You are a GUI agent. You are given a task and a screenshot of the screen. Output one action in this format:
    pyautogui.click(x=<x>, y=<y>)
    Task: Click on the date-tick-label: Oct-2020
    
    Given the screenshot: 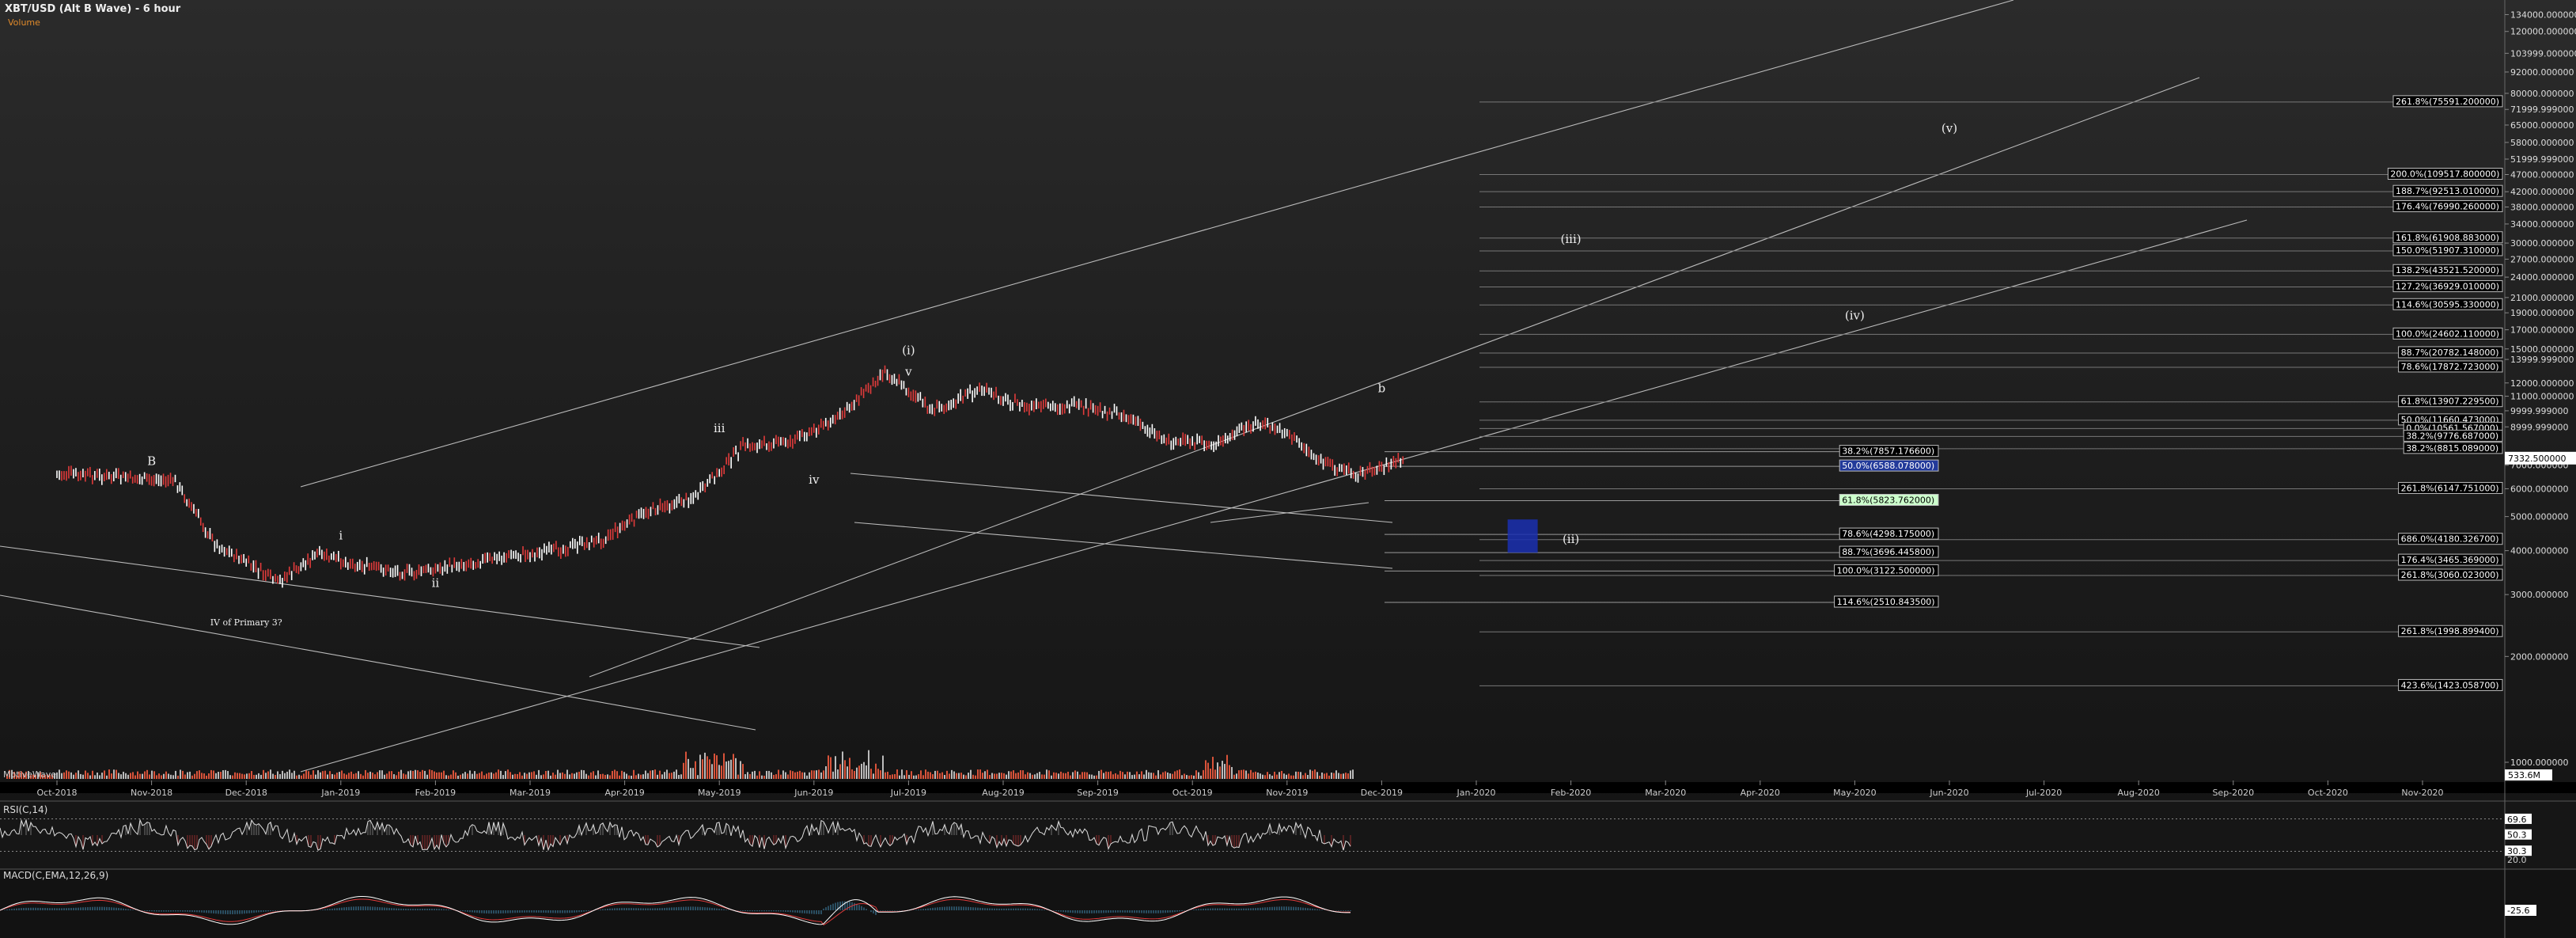 What is the action you would take?
    pyautogui.click(x=2328, y=793)
    